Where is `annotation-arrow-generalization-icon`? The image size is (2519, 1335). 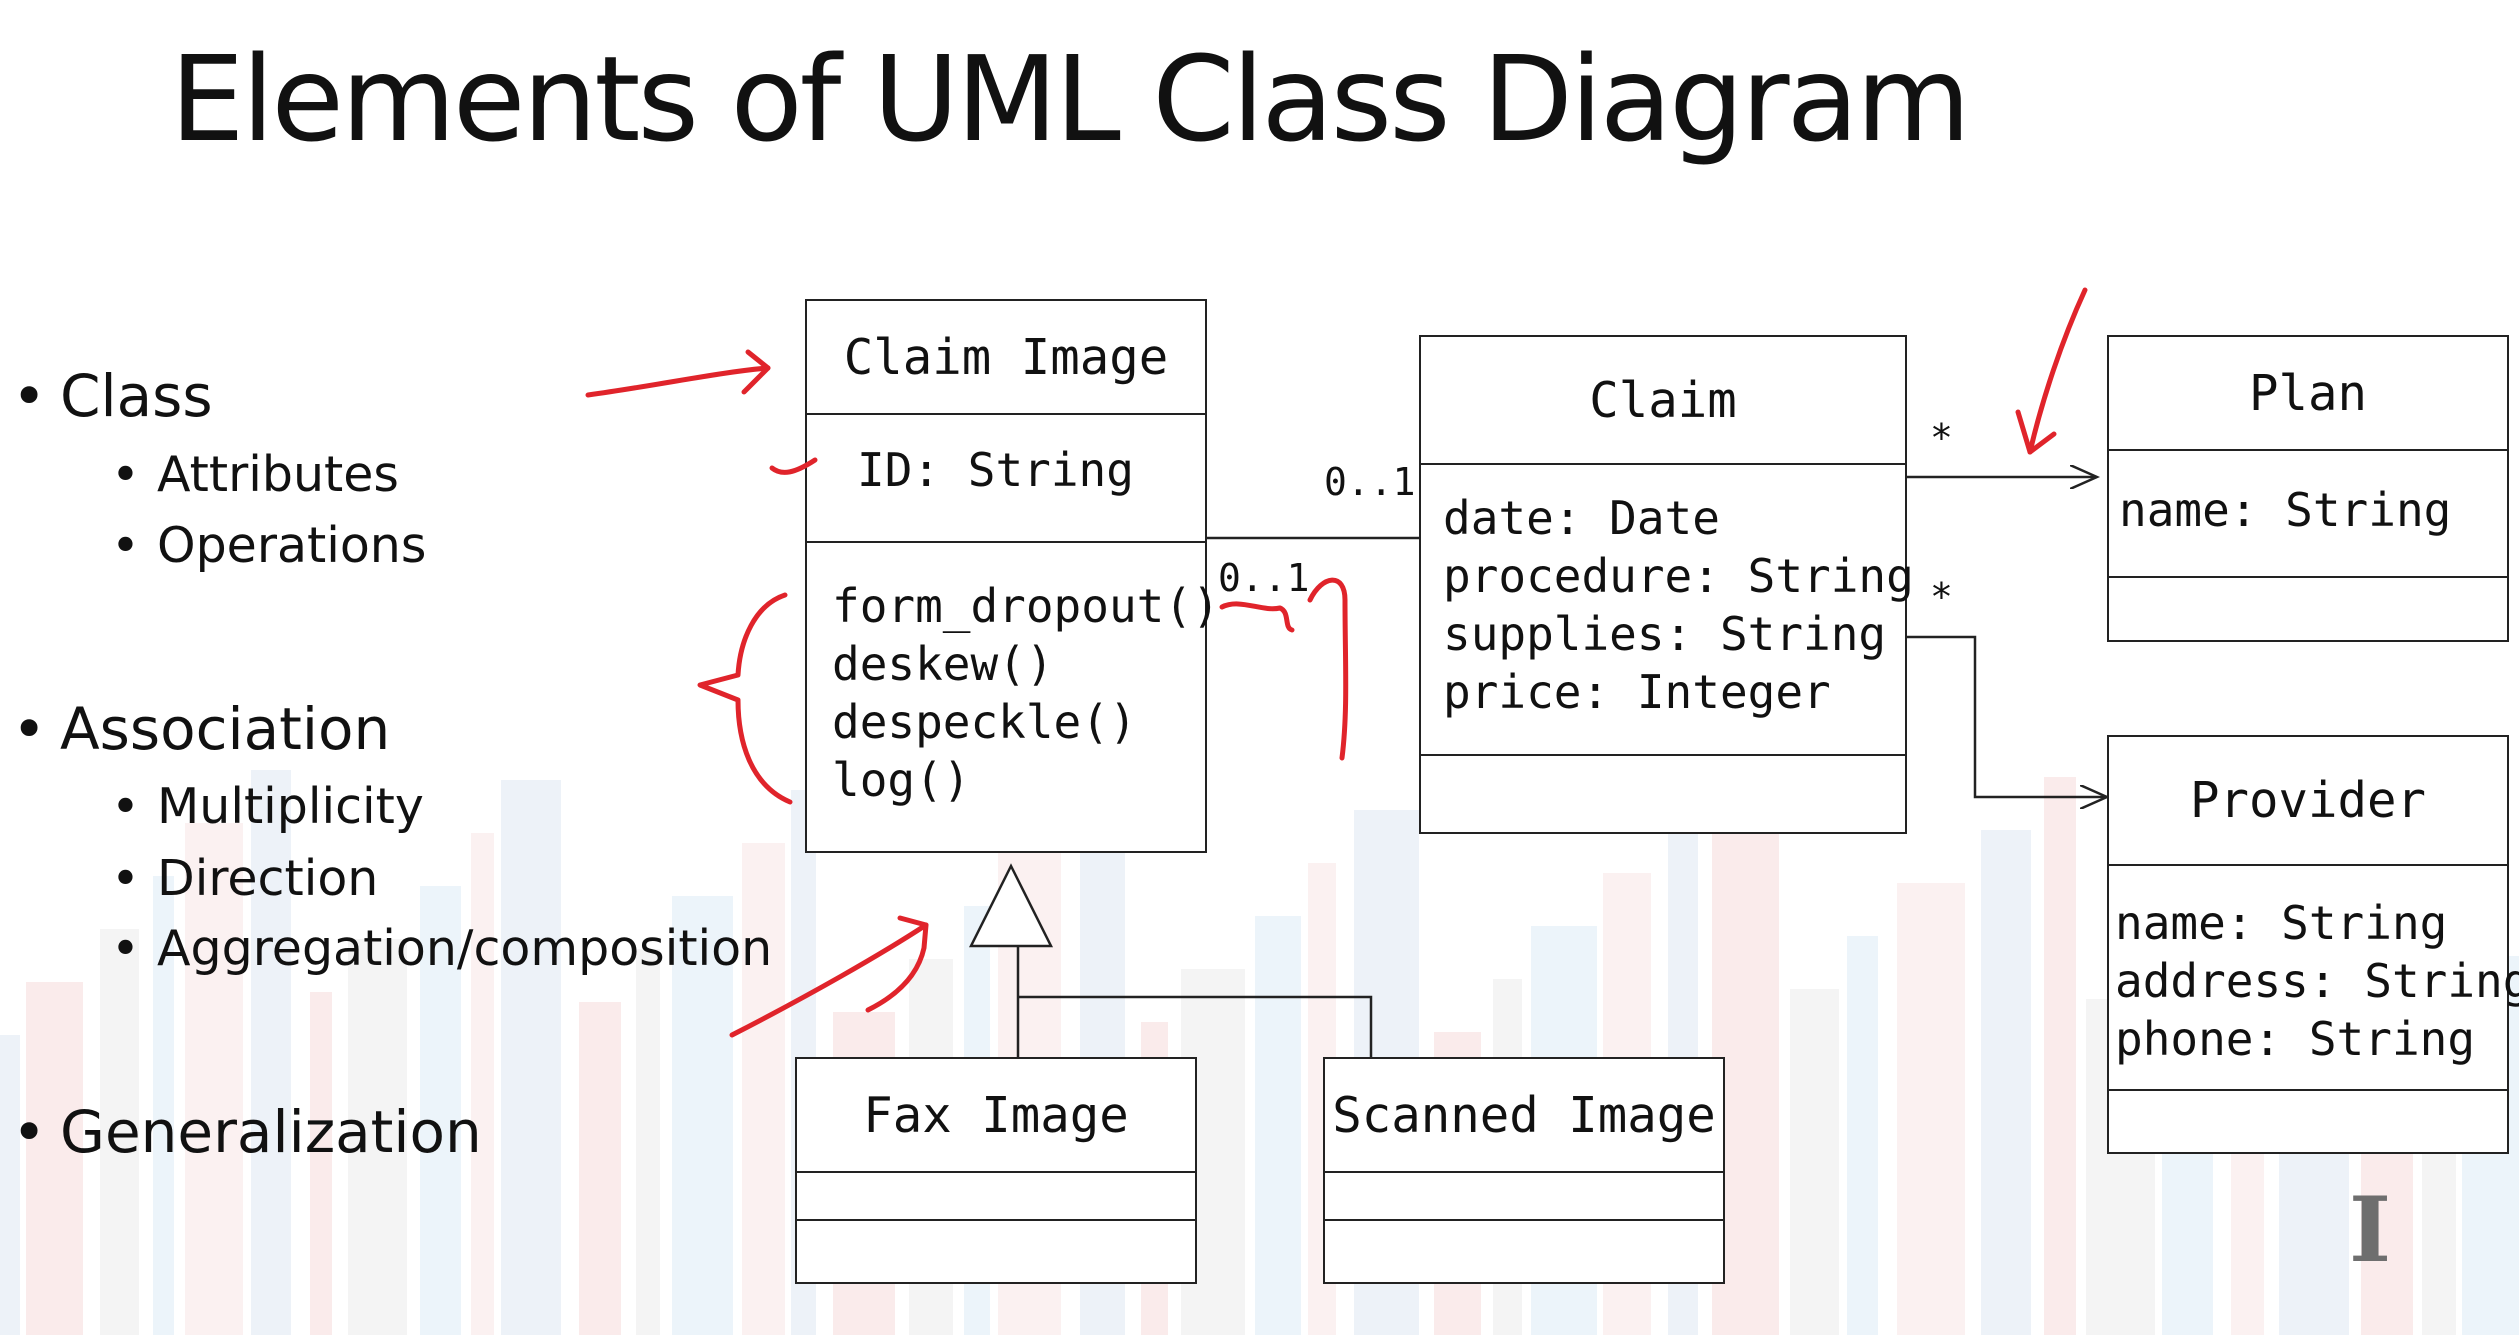
annotation-arrow-generalization-icon is located at coordinates (829, 980).